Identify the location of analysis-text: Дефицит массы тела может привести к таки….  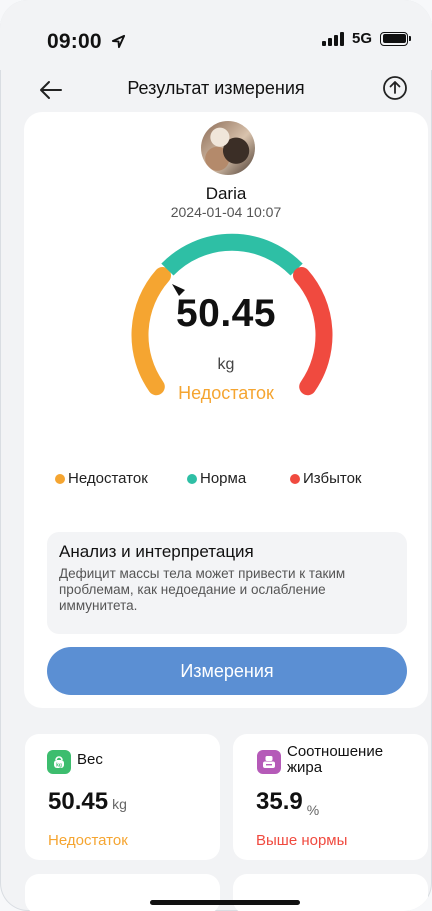
(202, 589).